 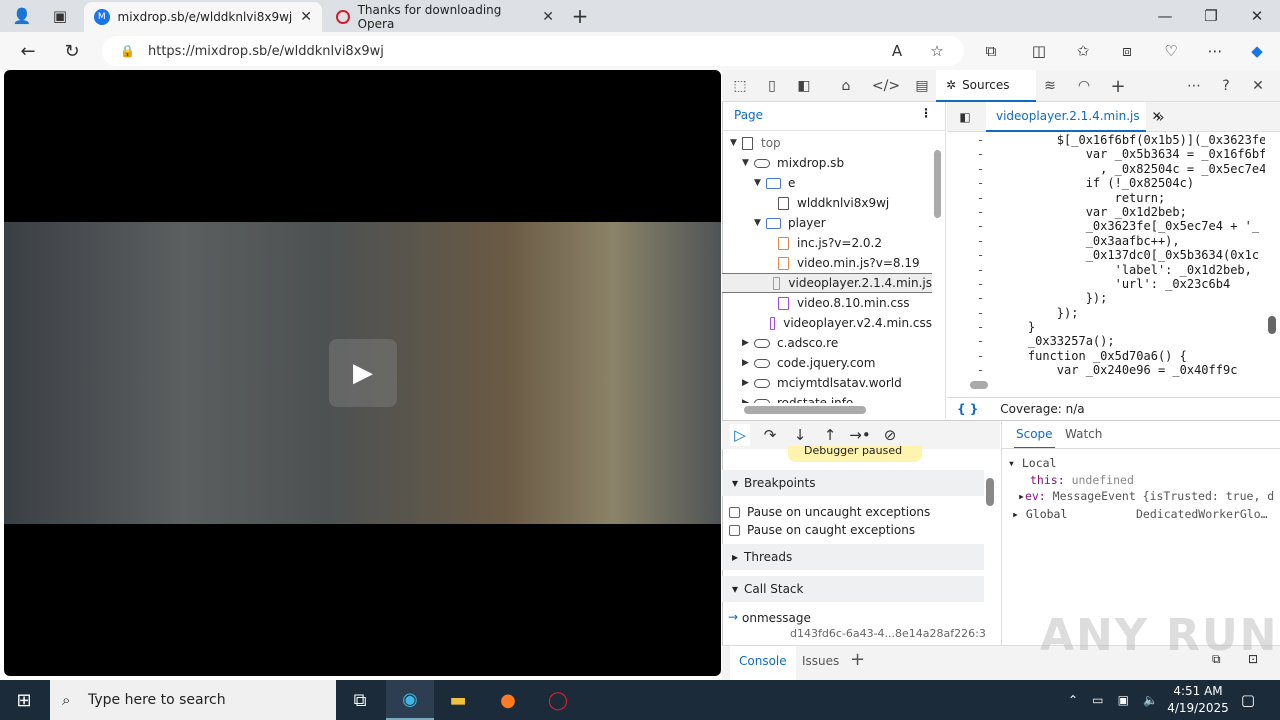 What do you see at coordinates (897, 51) in the screenshot?
I see `read-aloud-icon: A` at bounding box center [897, 51].